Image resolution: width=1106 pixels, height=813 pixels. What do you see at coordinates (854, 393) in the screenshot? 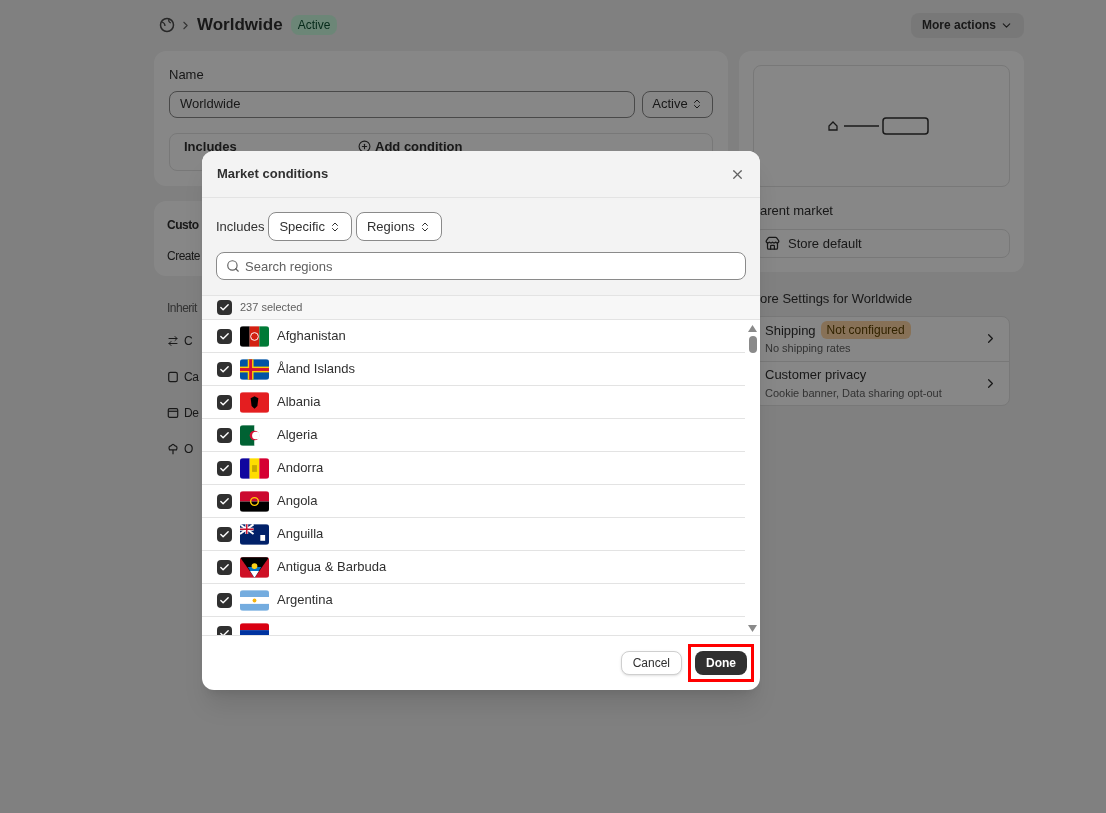
I see `row-subtitle: Cookie banner, Data sharing opt-out` at bounding box center [854, 393].